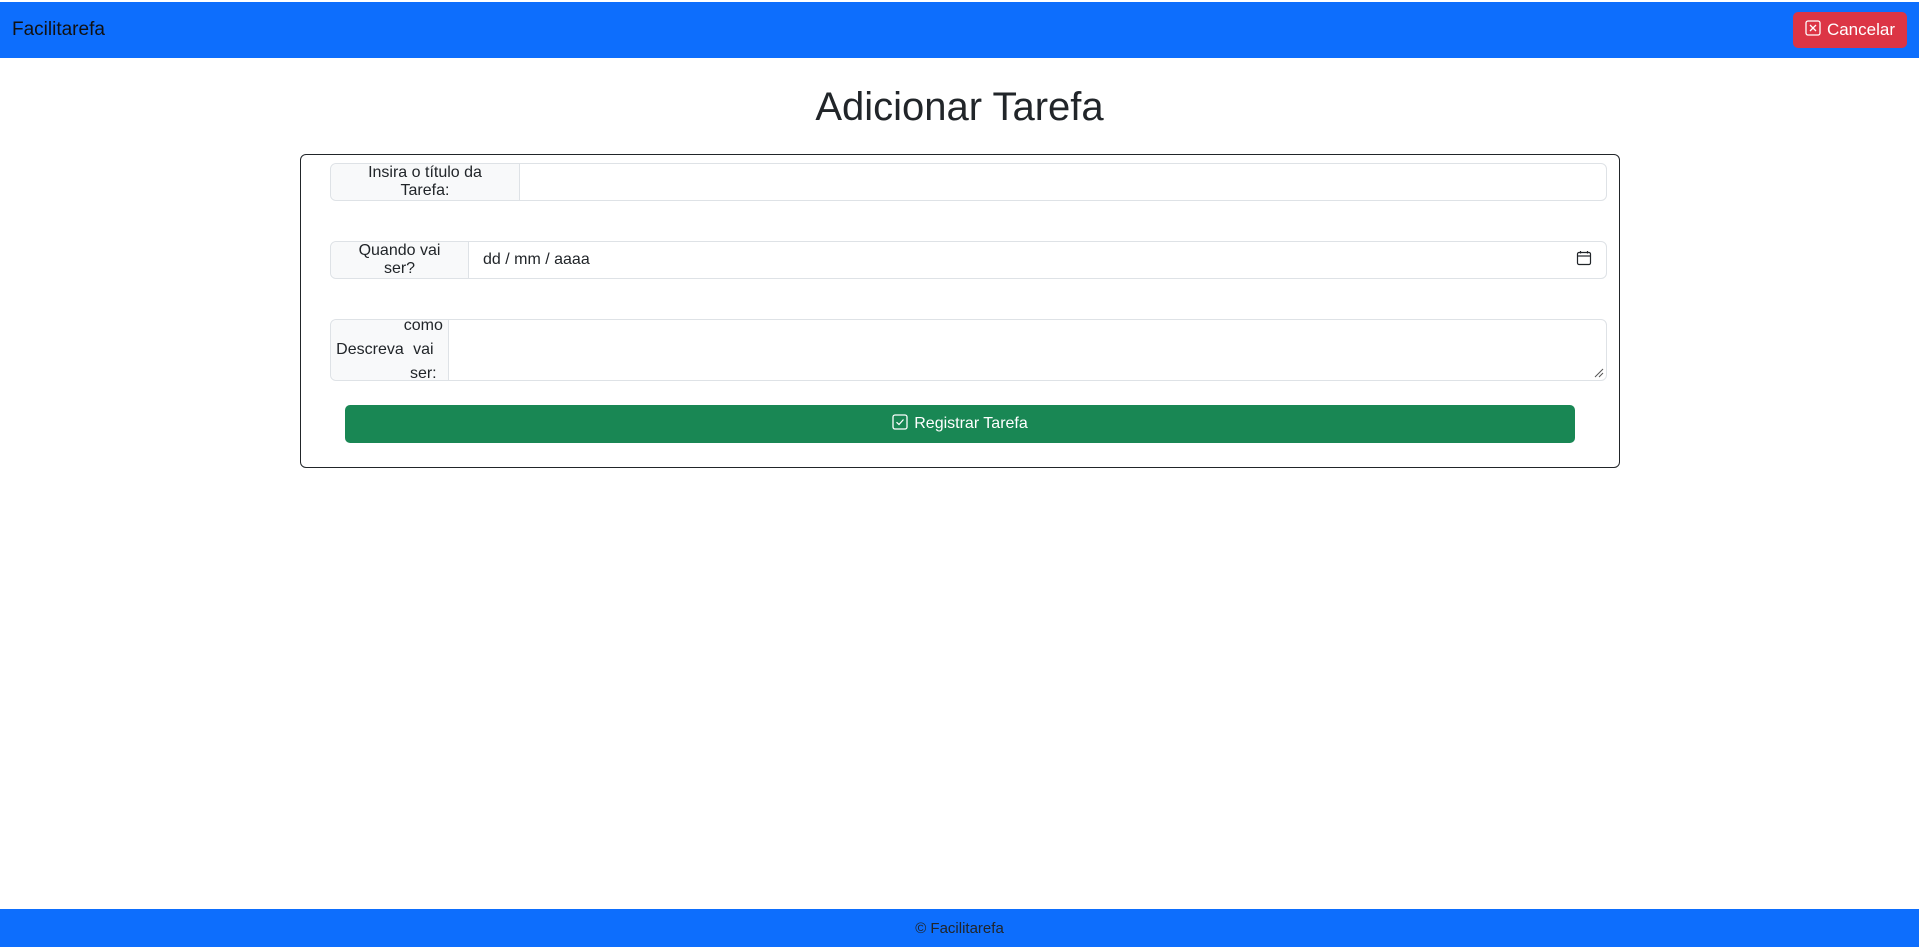  I want to click on cancel-button: Cancelar, so click(1849, 30).